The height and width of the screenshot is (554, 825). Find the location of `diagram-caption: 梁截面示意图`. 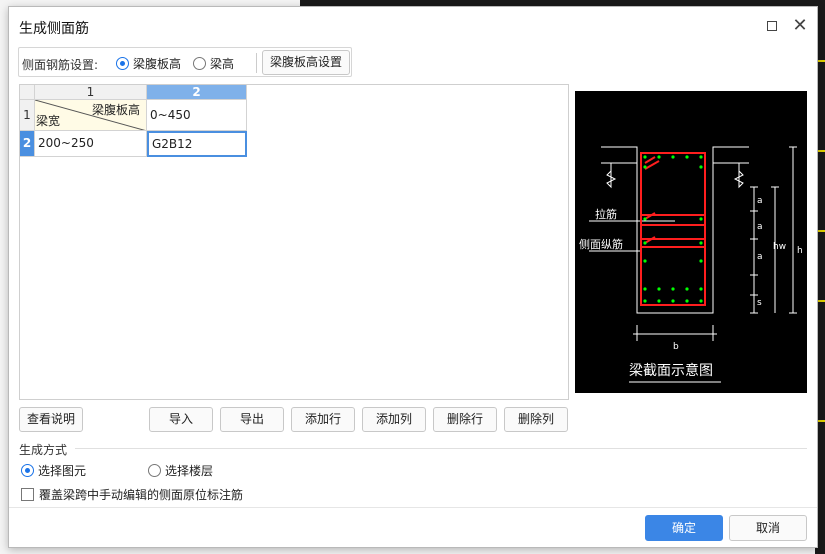

diagram-caption: 梁截面示意图 is located at coordinates (671, 370).